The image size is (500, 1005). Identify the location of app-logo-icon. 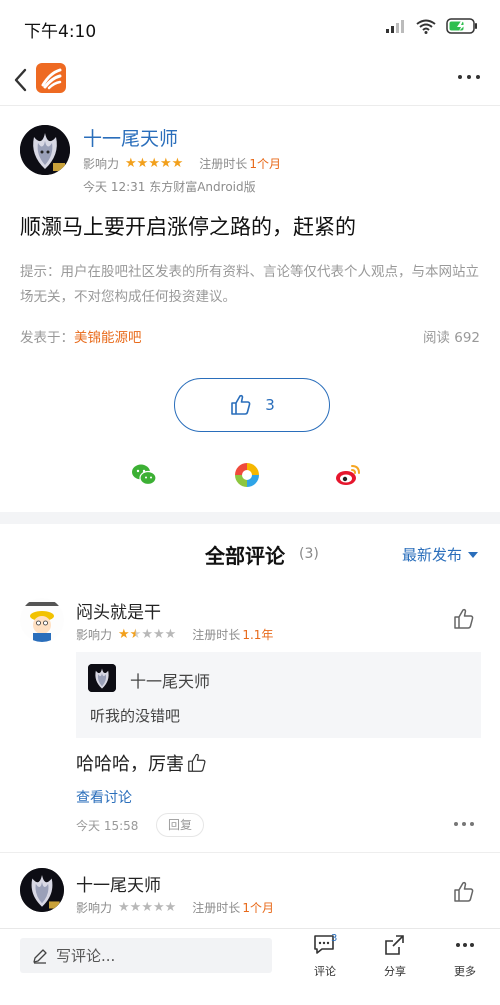
(51, 78).